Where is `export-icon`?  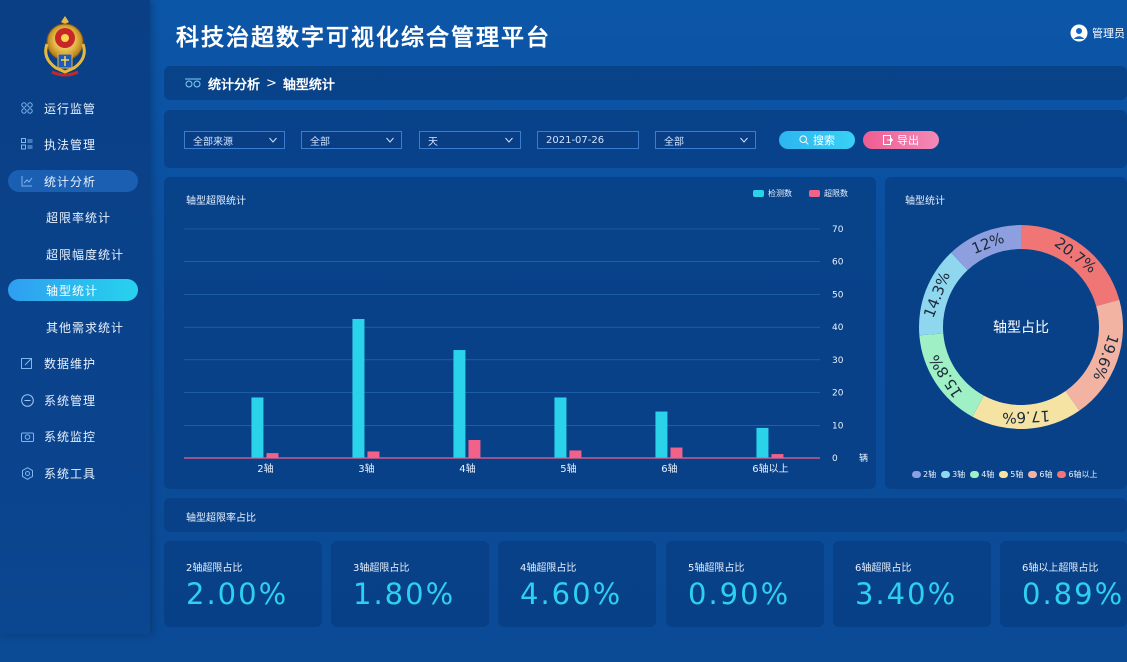 export-icon is located at coordinates (888, 140).